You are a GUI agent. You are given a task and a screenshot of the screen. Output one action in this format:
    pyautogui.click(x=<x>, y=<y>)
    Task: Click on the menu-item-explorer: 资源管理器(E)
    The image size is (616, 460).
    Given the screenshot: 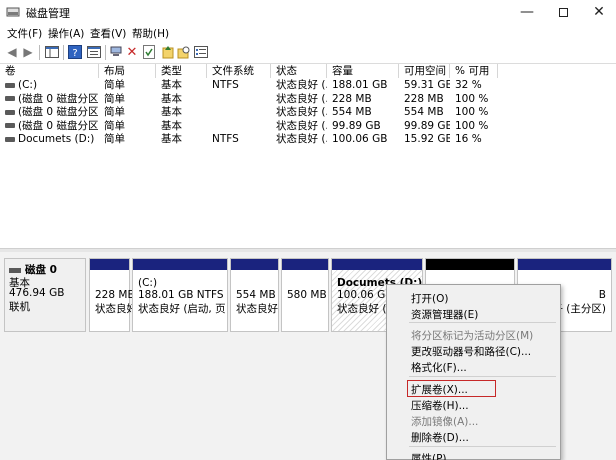 What is the action you would take?
    pyautogui.click(x=444, y=314)
    